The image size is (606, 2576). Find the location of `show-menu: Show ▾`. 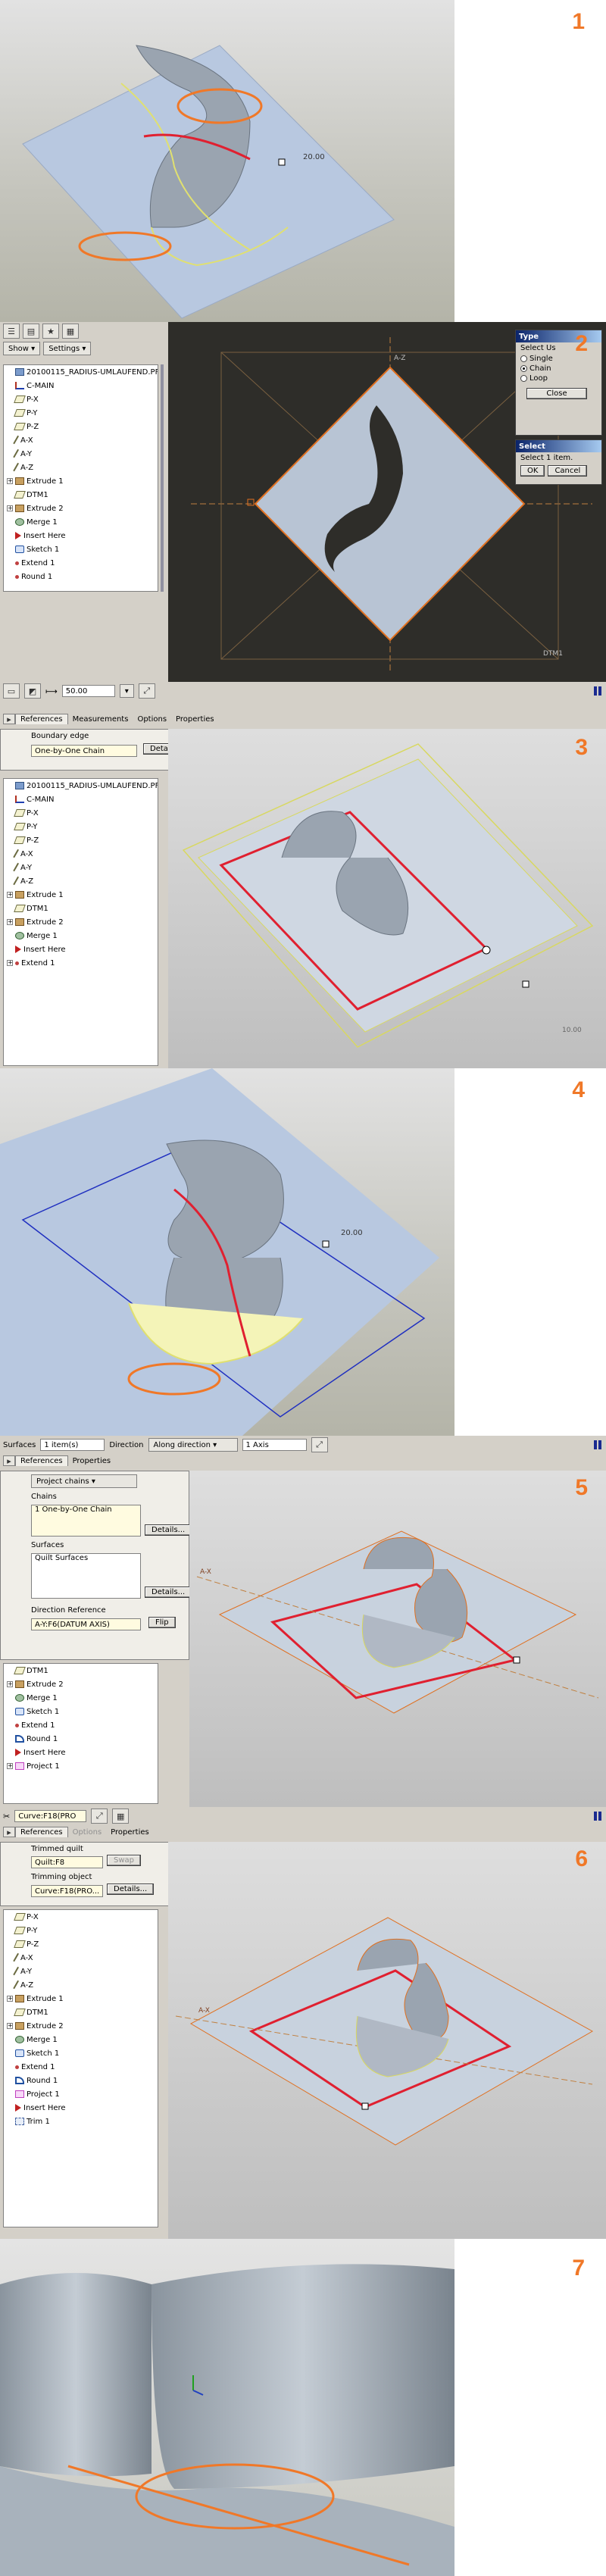

show-menu: Show ▾ is located at coordinates (22, 348).